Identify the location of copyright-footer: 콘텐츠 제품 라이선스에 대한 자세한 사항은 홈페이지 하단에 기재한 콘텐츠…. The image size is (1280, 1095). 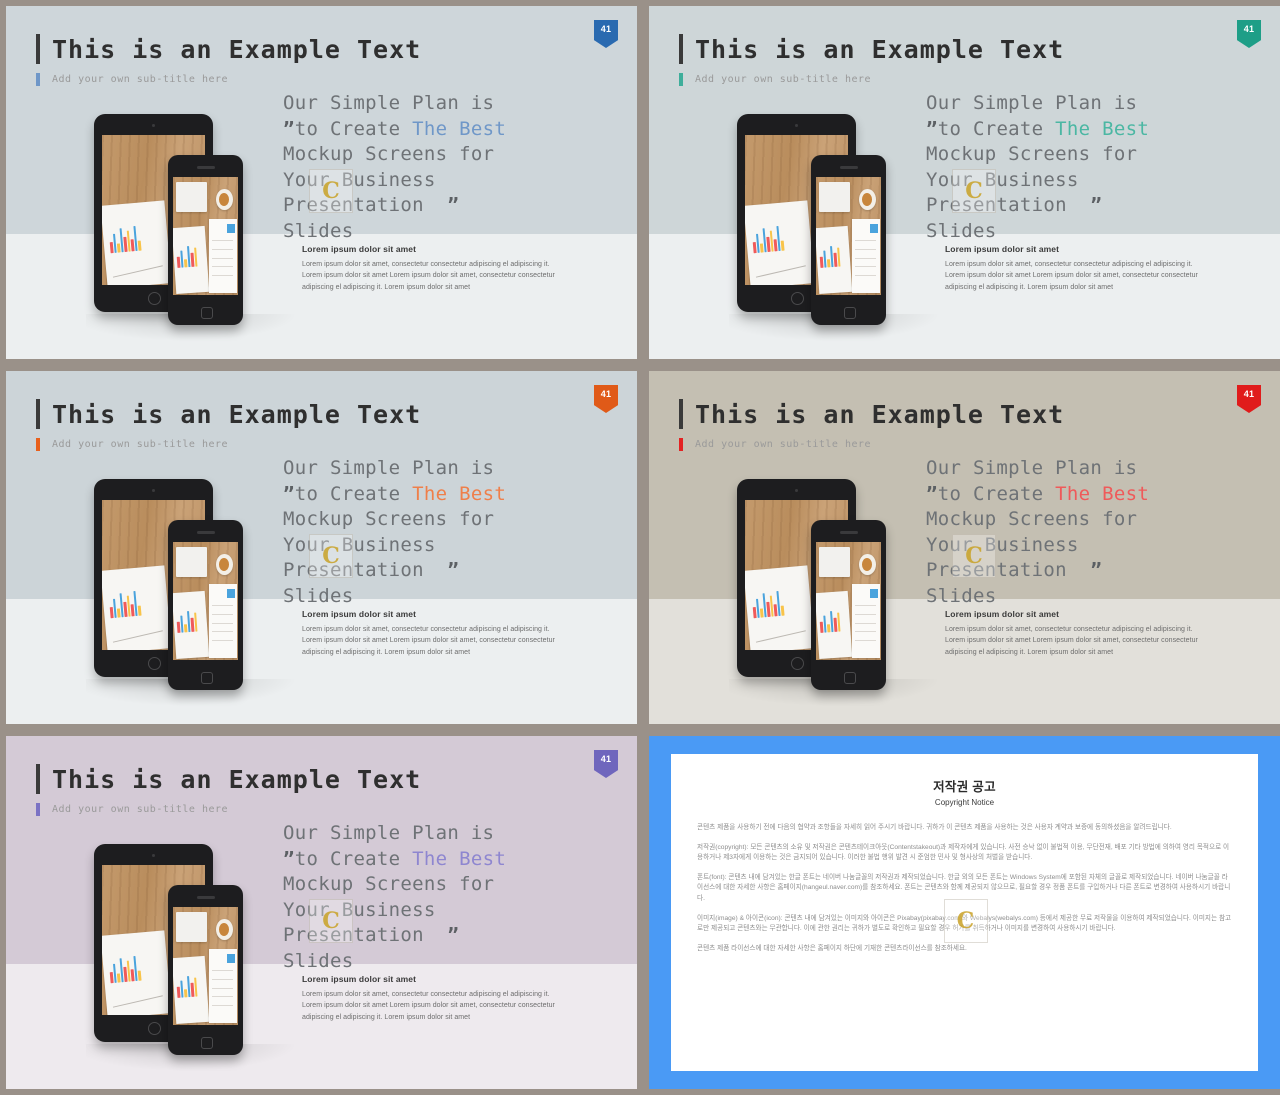
(832, 948).